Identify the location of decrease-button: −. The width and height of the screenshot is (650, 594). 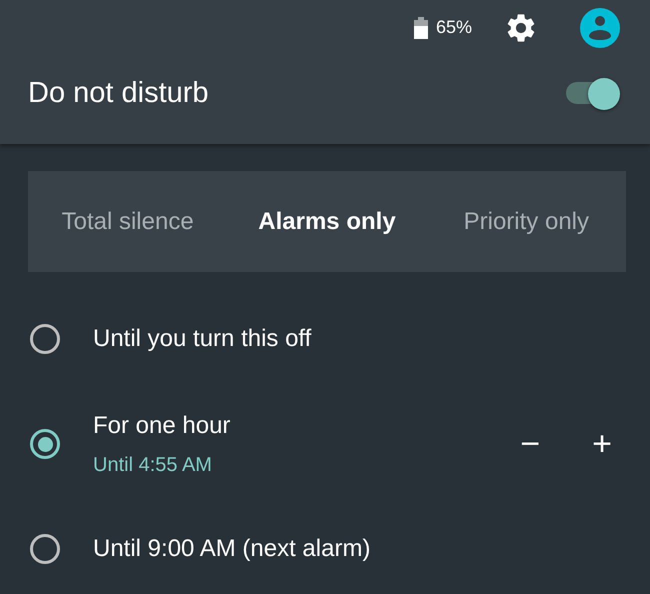
(530, 444).